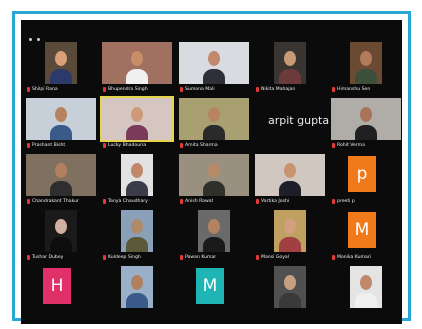  I want to click on participant-name: Chandrakant Thakur, so click(53, 201).